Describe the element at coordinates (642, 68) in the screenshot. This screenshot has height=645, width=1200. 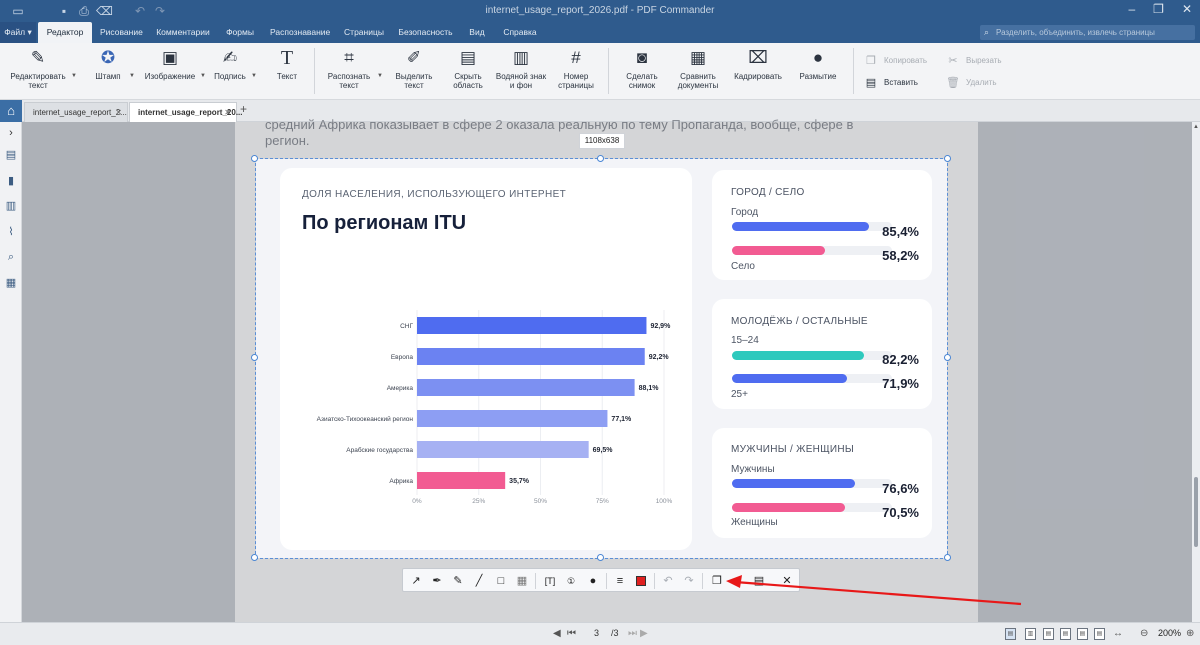
I see `snapshot-button: ◙ Сделать снимок` at that location.